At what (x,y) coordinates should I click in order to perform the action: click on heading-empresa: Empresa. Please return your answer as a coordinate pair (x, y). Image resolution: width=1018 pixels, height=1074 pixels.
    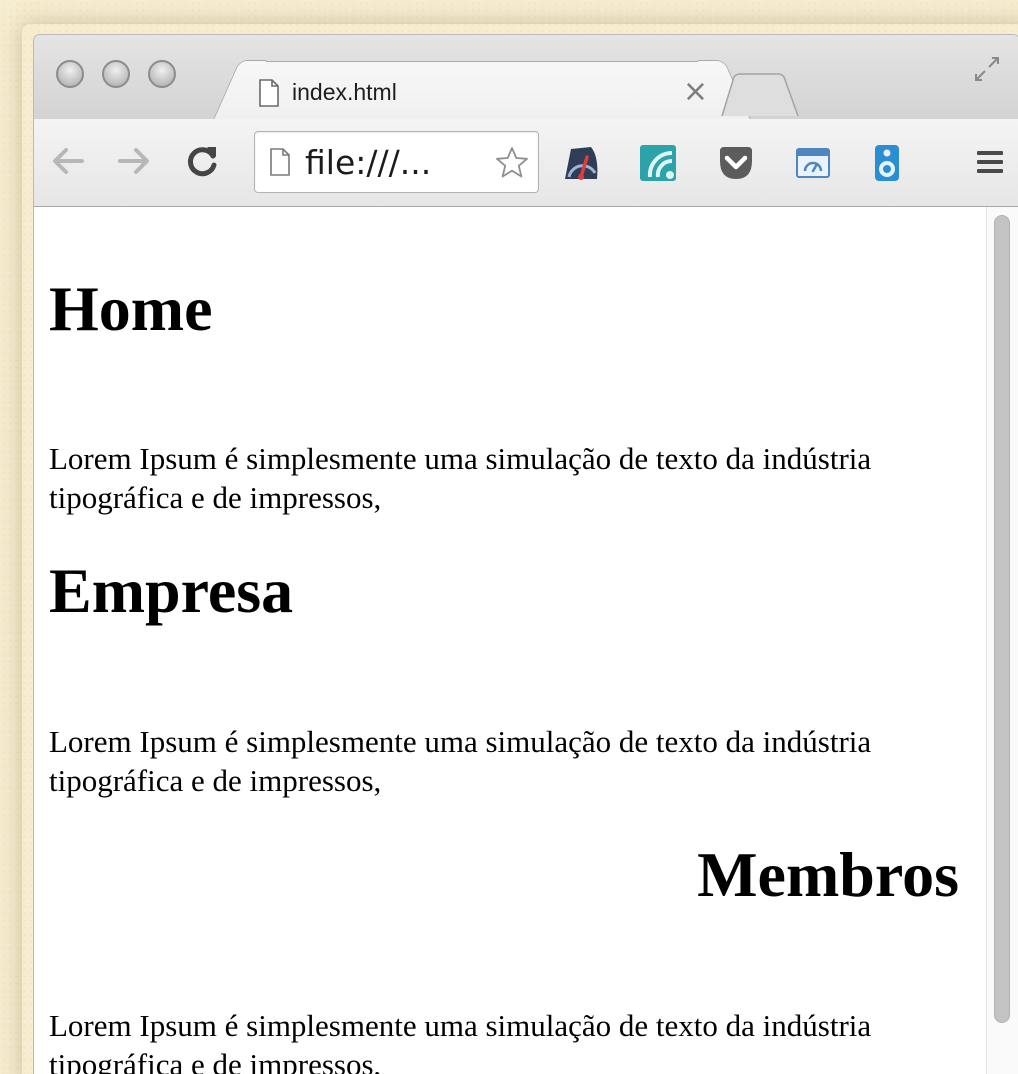
    Looking at the image, I should click on (171, 590).